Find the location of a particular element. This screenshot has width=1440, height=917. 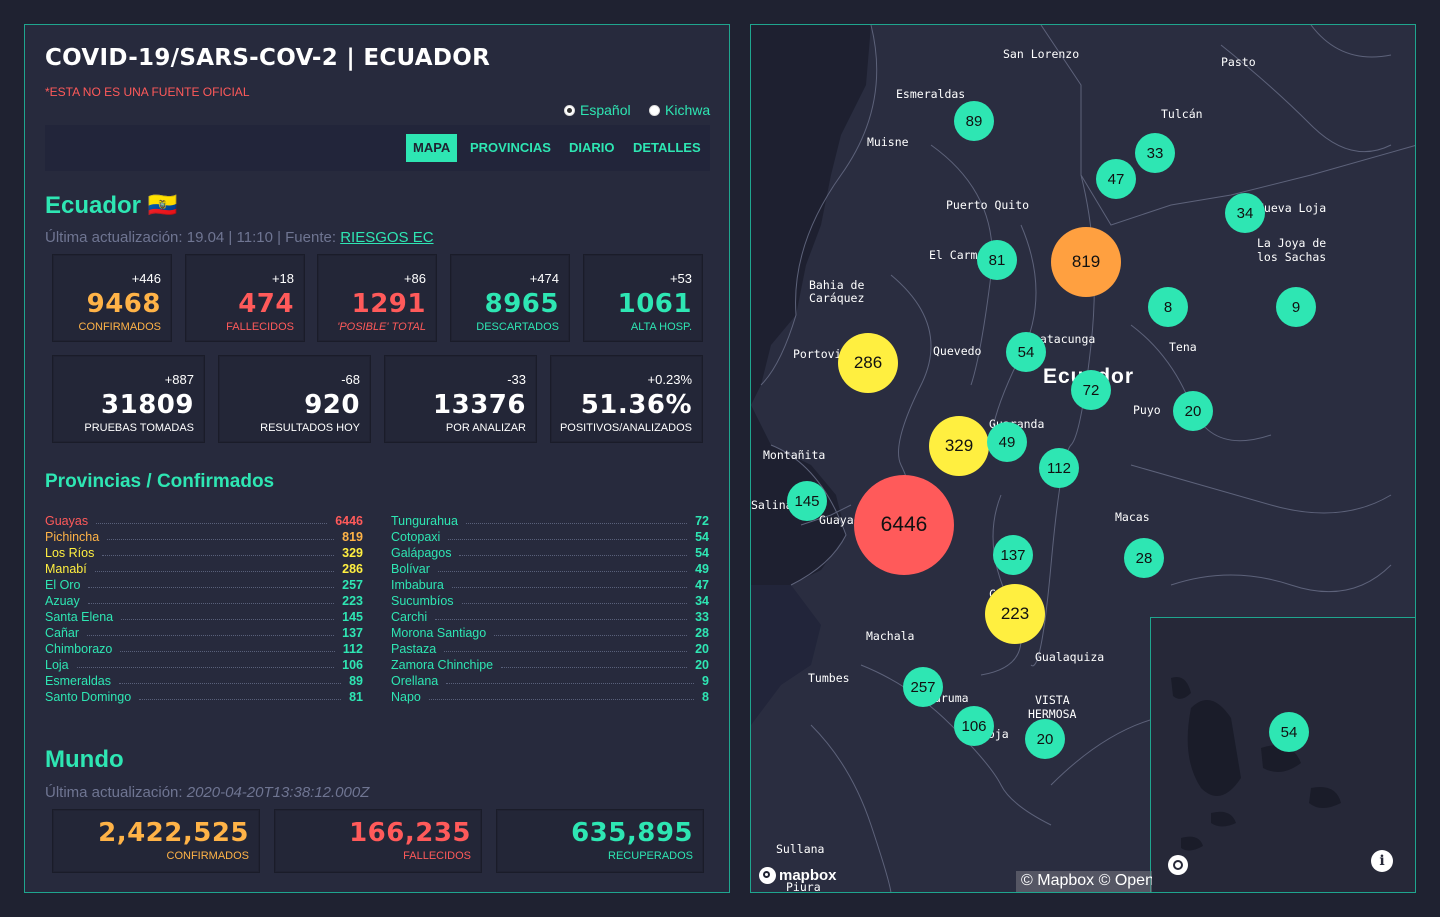

update-timestamp: 2020-04-20T13:38:12.000Z is located at coordinates (278, 792).